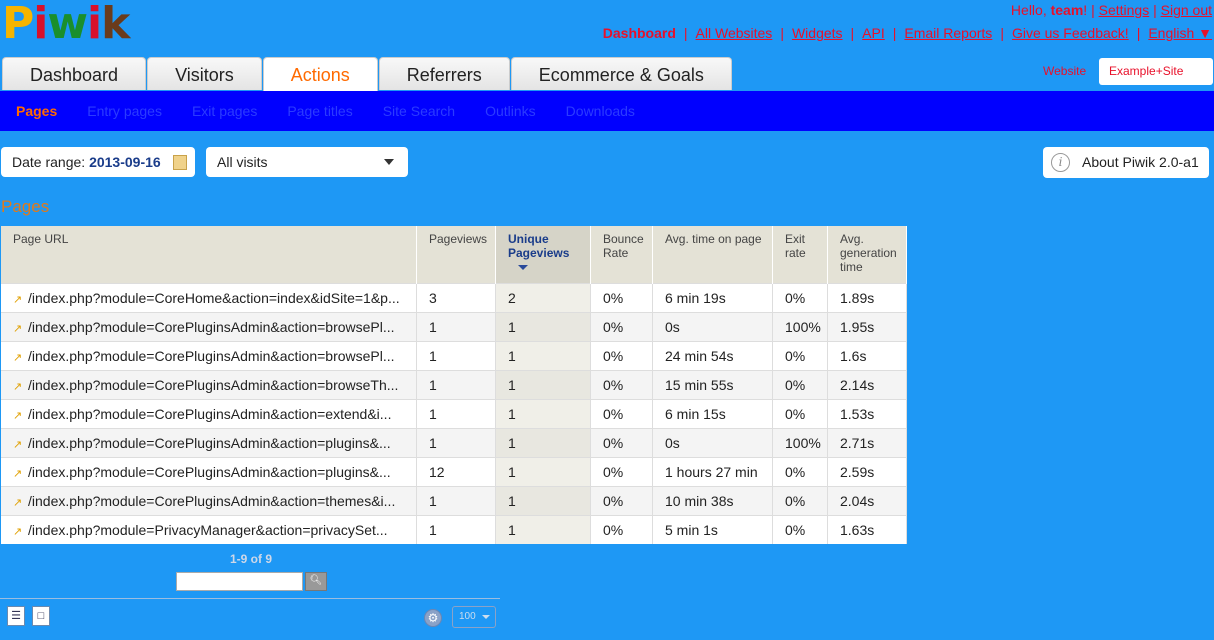 The image size is (1214, 640). I want to click on tab-referrers: Referrers, so click(444, 73).